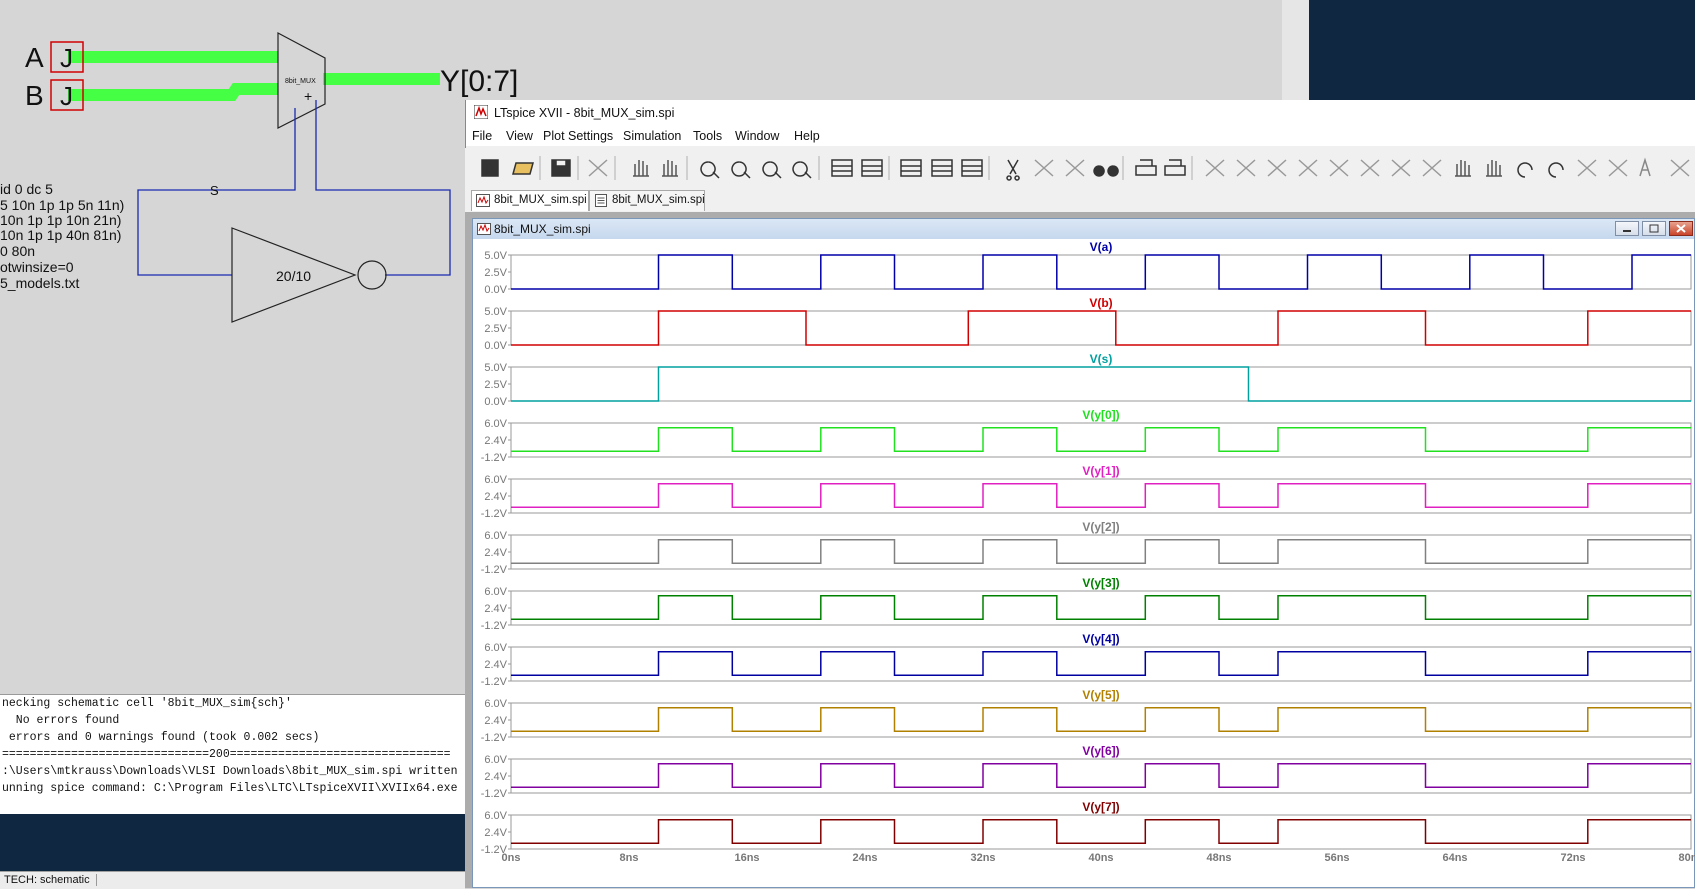 The image size is (1695, 889). I want to click on menu-file: File, so click(482, 136).